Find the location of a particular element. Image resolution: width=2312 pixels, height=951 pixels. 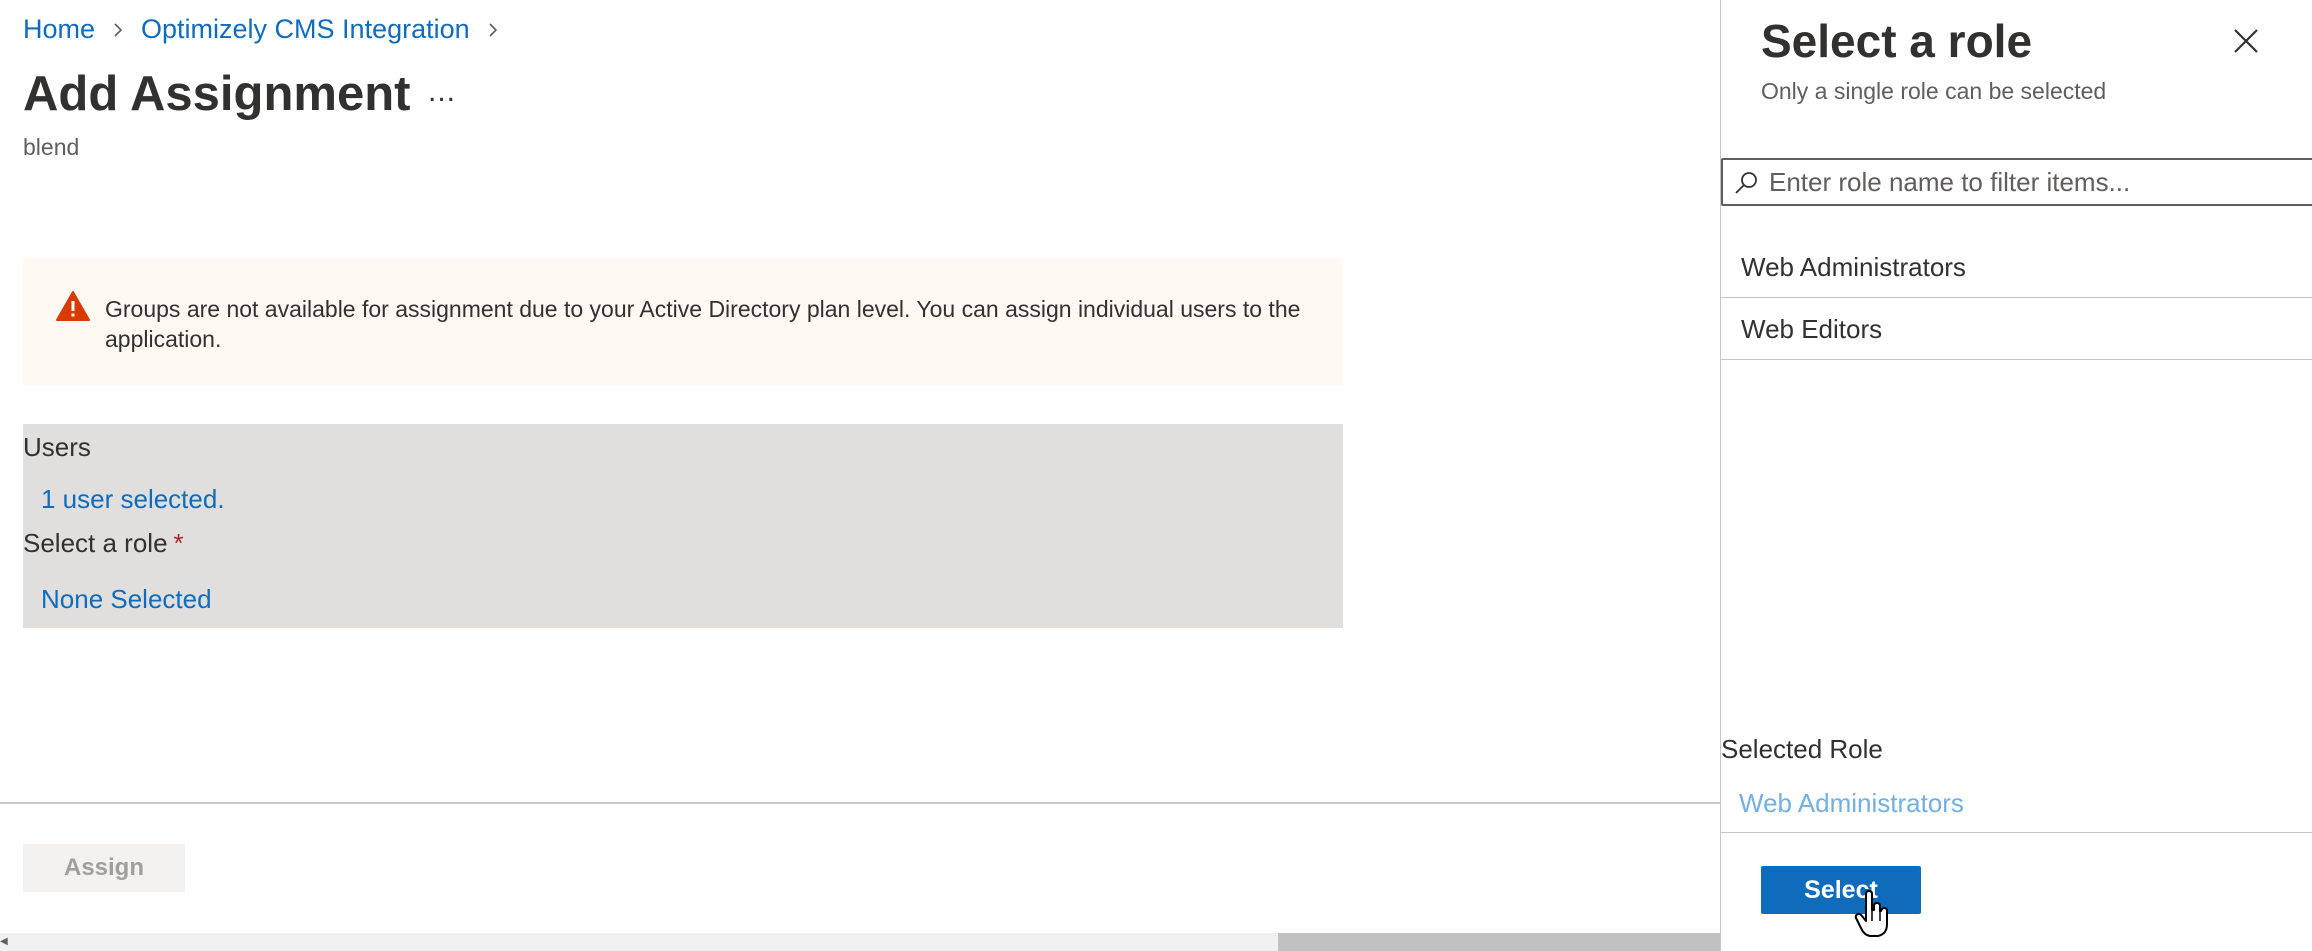

role-list: Web Administrators Web Editors is located at coordinates (2016, 298).